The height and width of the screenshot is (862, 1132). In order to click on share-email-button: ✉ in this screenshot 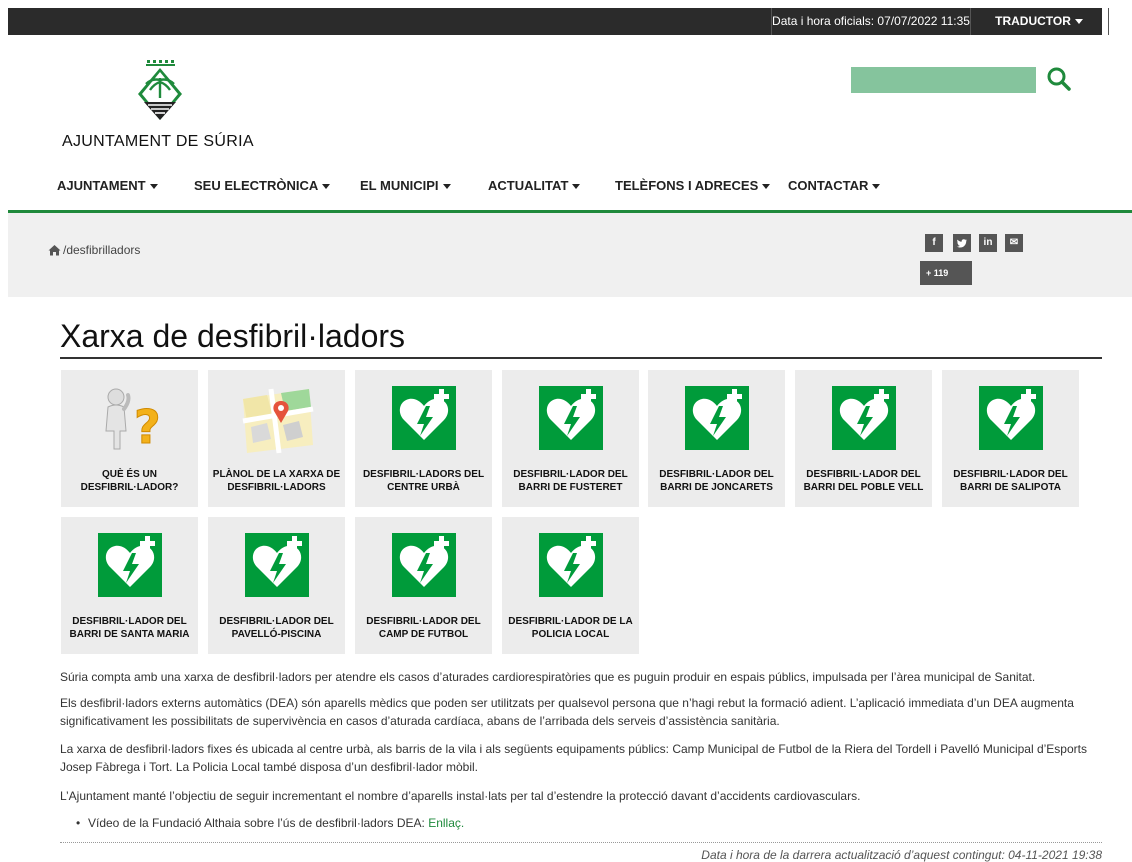, I will do `click(1014, 243)`.